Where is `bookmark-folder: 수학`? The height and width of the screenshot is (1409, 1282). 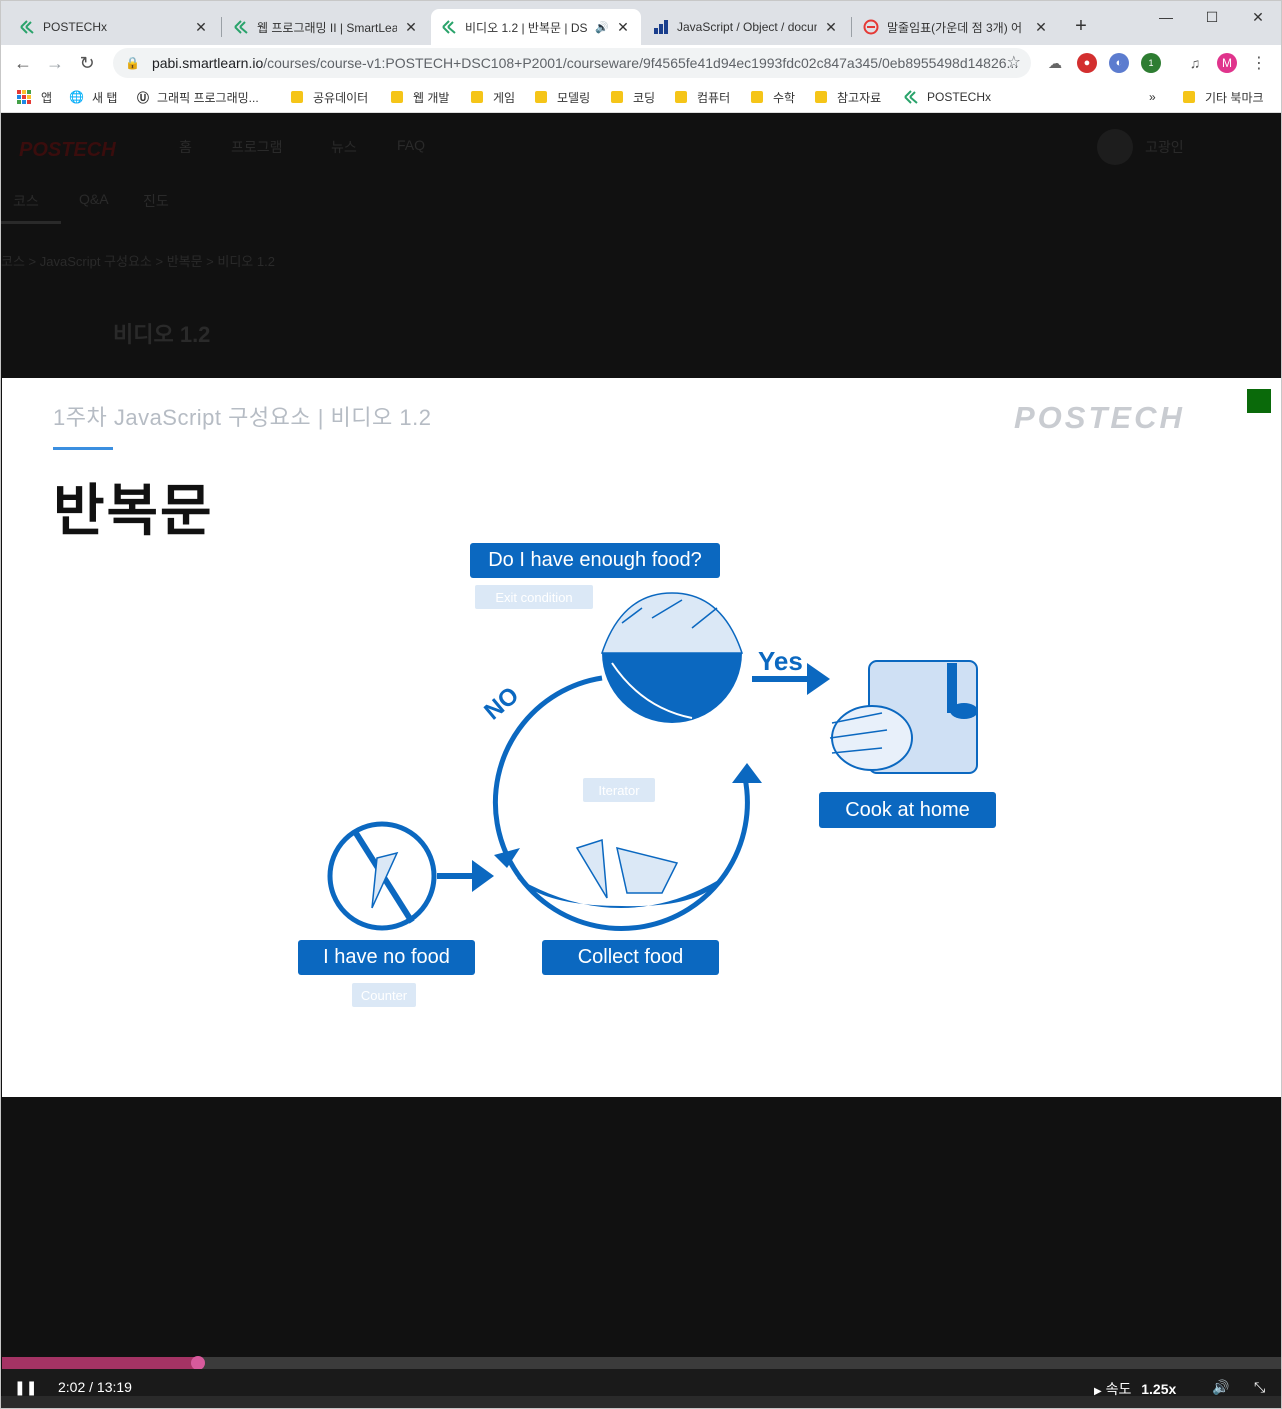 bookmark-folder: 수학 is located at coordinates (773, 97).